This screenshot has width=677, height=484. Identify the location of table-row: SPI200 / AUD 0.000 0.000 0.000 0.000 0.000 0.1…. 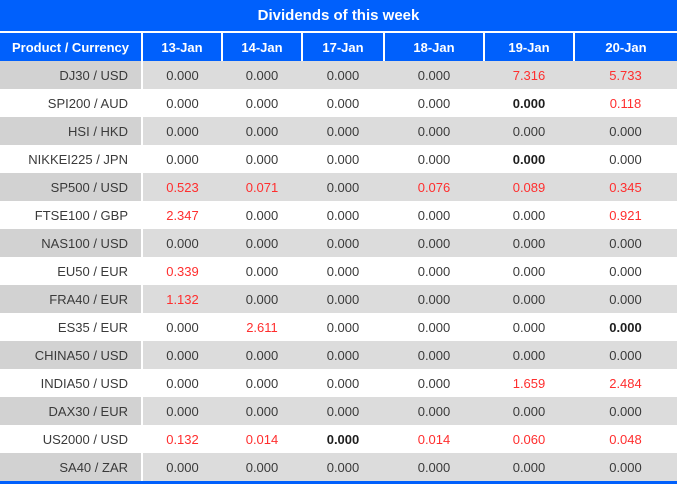
(338, 103).